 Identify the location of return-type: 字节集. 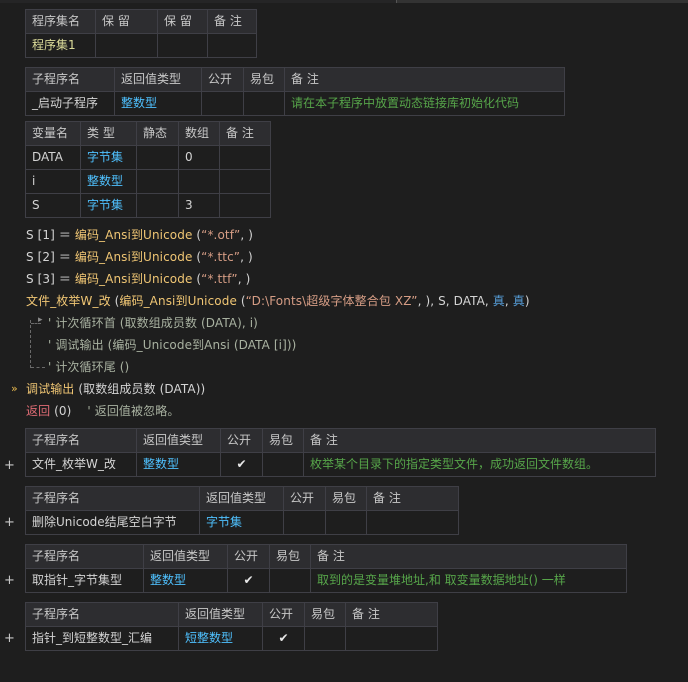
(241, 522).